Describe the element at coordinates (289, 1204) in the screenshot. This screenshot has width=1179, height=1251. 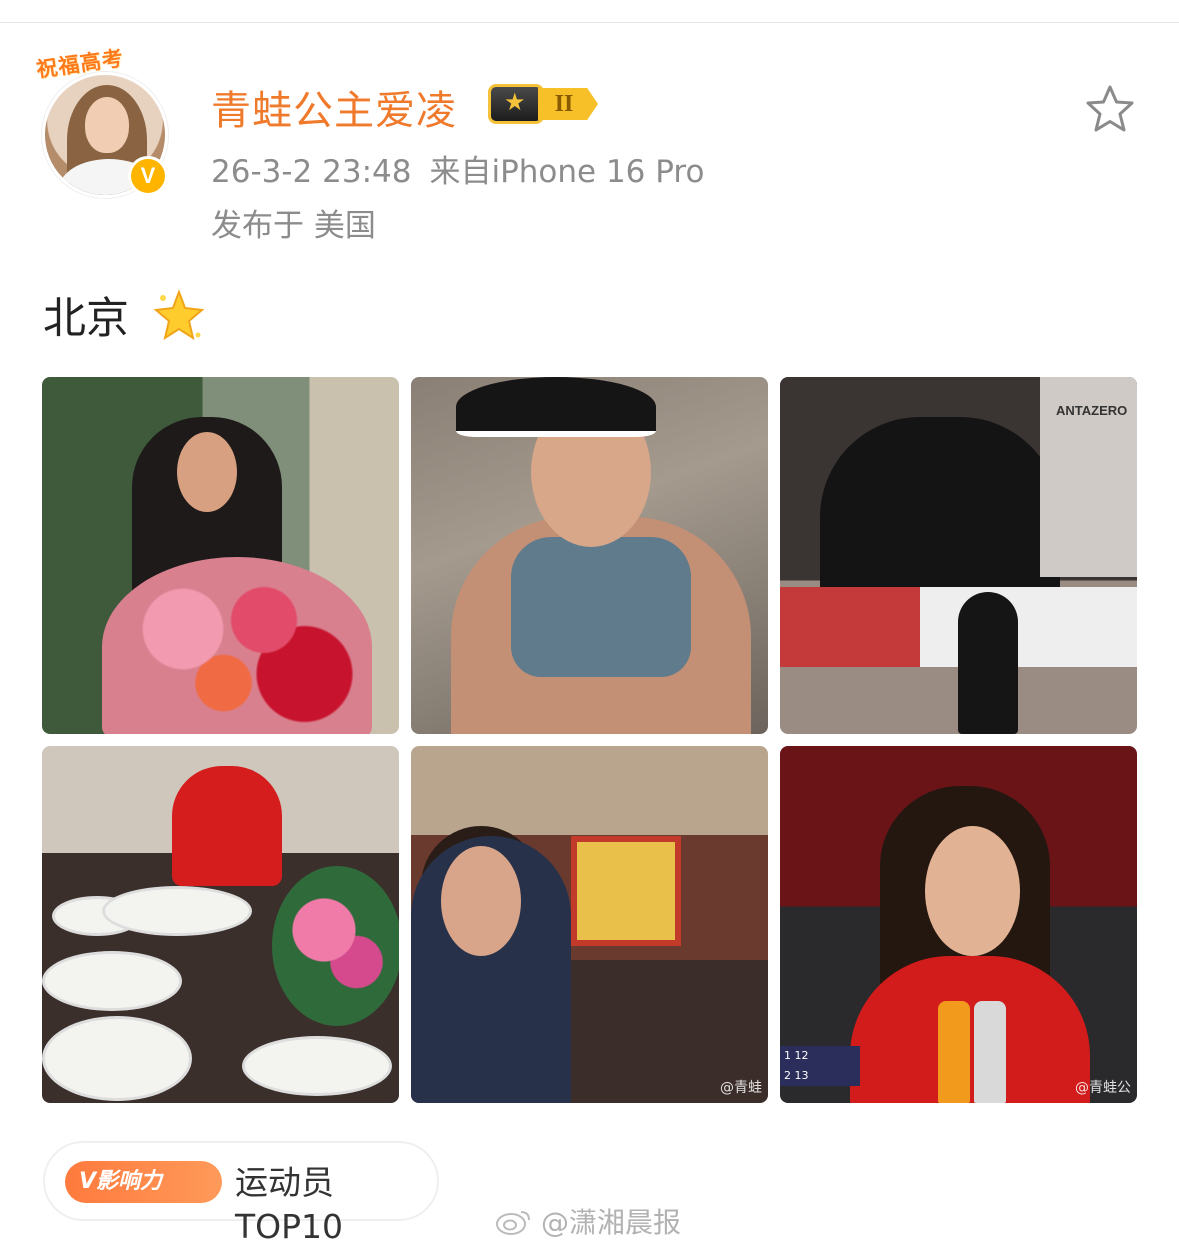
I see `influence-label: 运动员TOP10` at that location.